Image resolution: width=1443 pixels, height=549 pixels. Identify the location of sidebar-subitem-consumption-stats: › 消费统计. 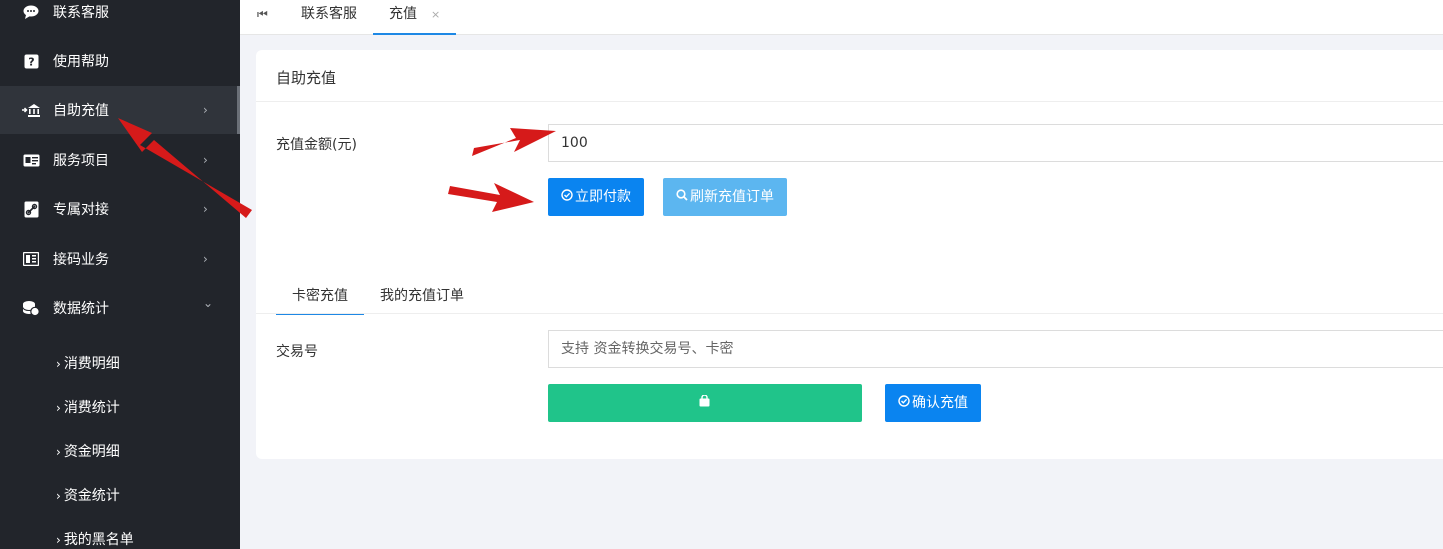
(88, 408).